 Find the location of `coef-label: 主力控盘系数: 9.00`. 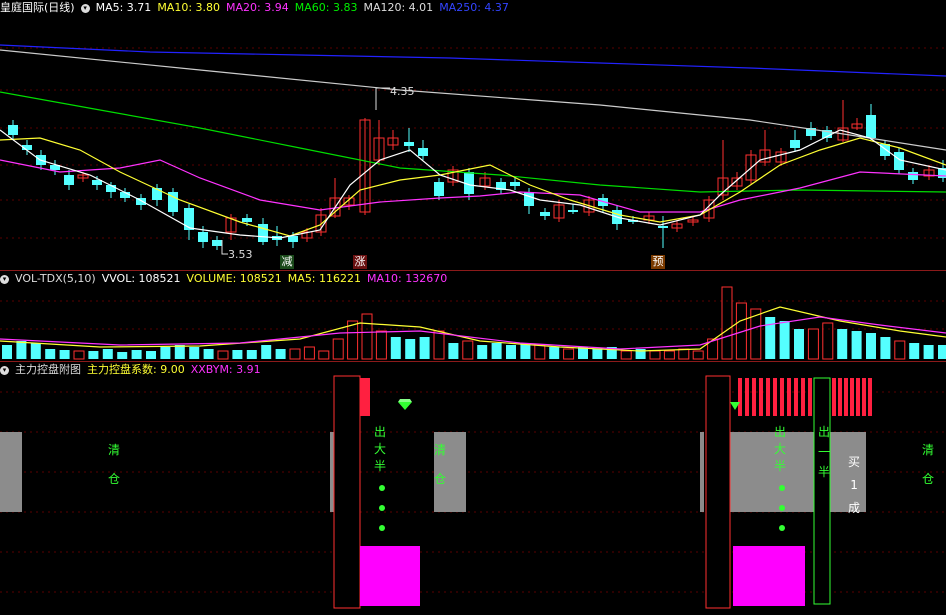

coef-label: 主力控盘系数: 9.00 is located at coordinates (136, 369).